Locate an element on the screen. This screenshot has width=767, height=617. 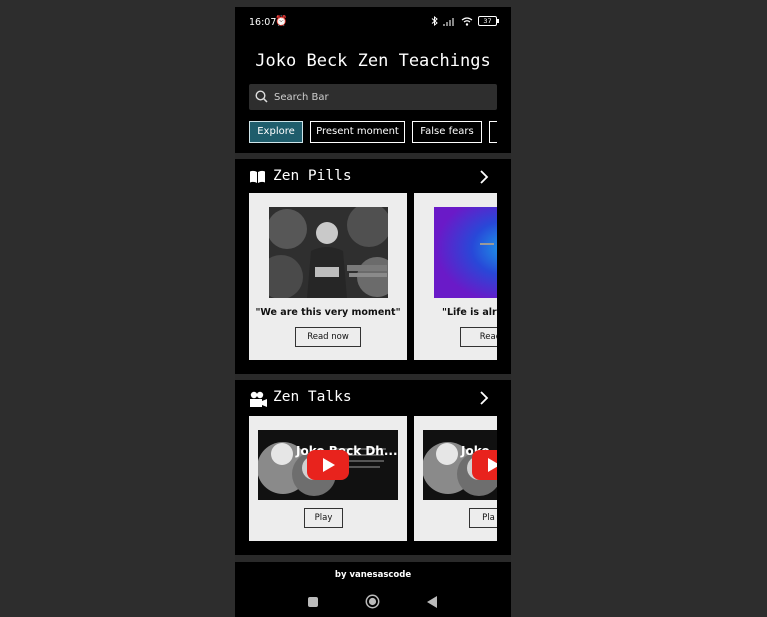
talk-card: Joko Beck Dh... Play is located at coordinates (328, 478).